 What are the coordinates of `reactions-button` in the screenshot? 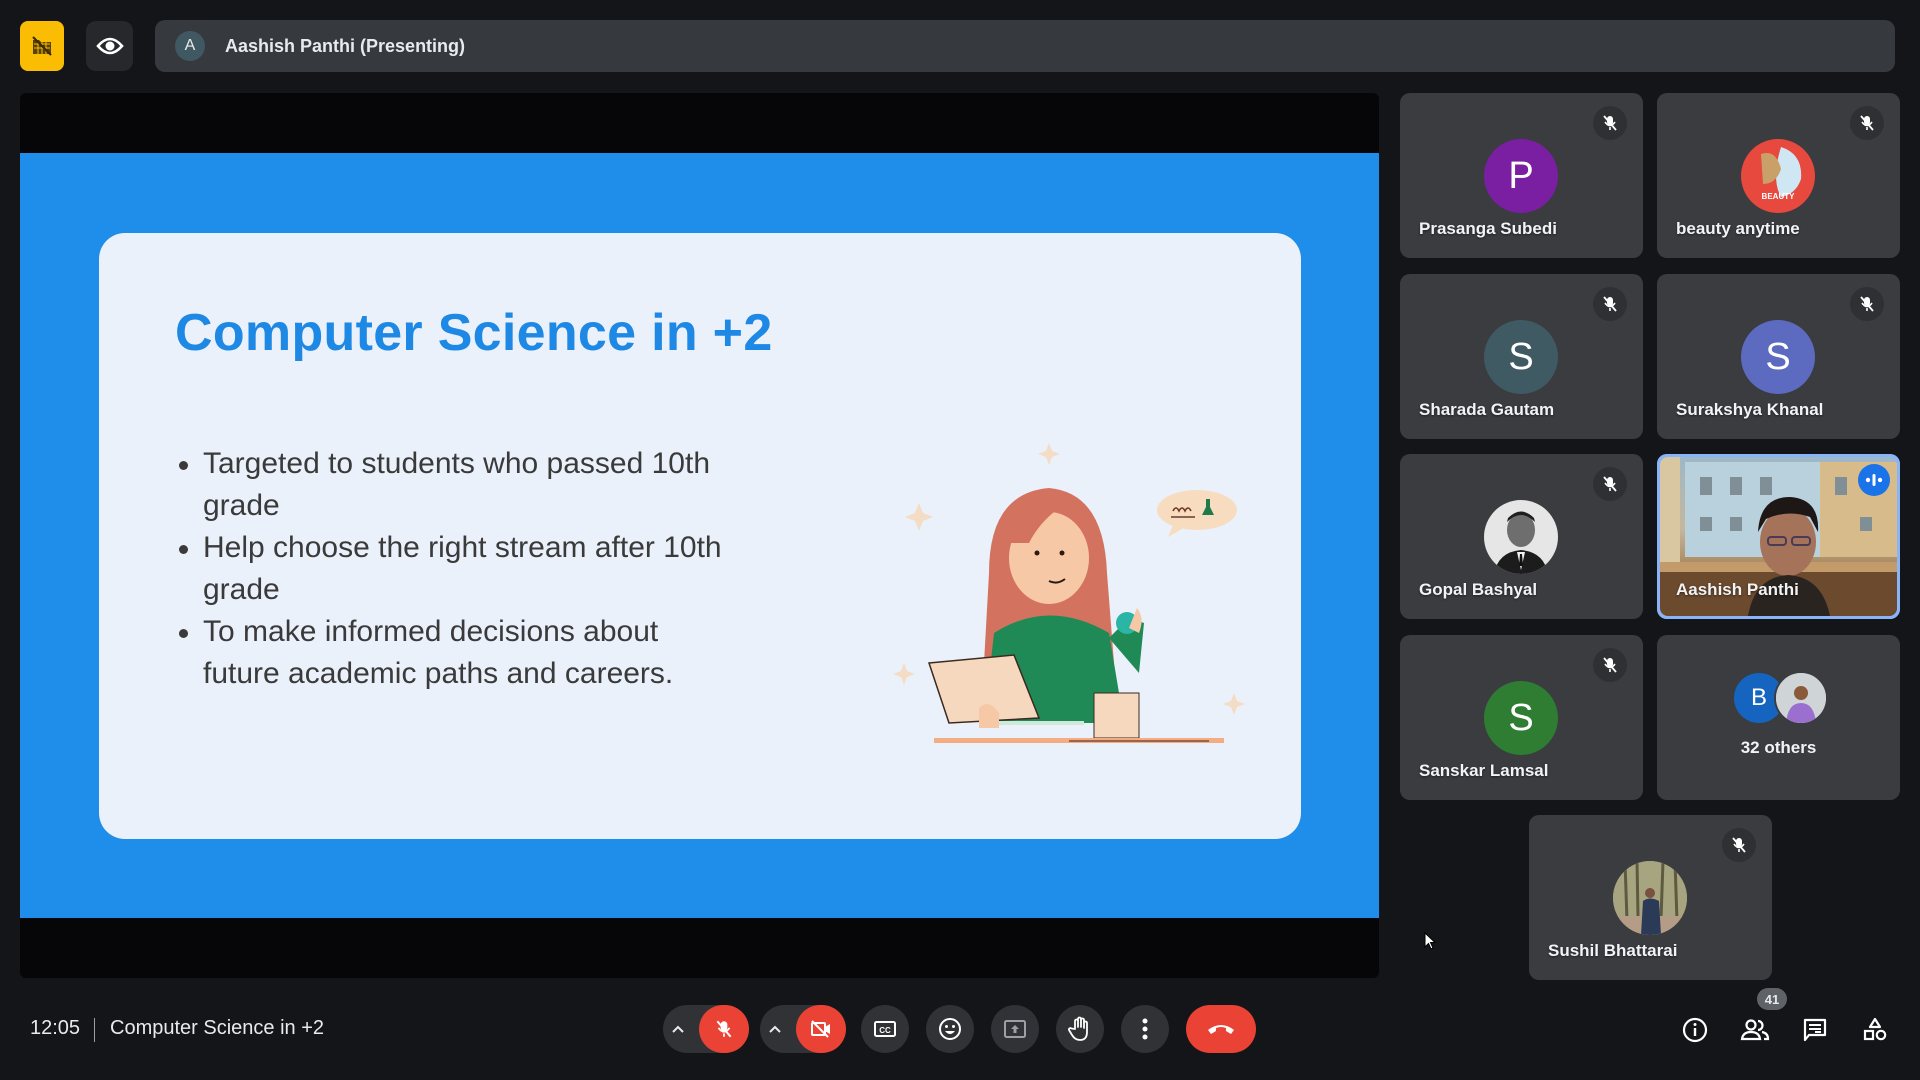 It's located at (950, 1029).